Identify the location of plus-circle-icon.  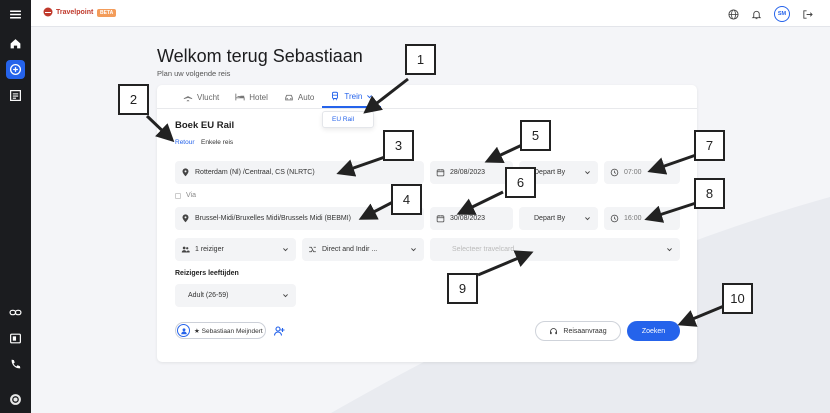
(15, 69).